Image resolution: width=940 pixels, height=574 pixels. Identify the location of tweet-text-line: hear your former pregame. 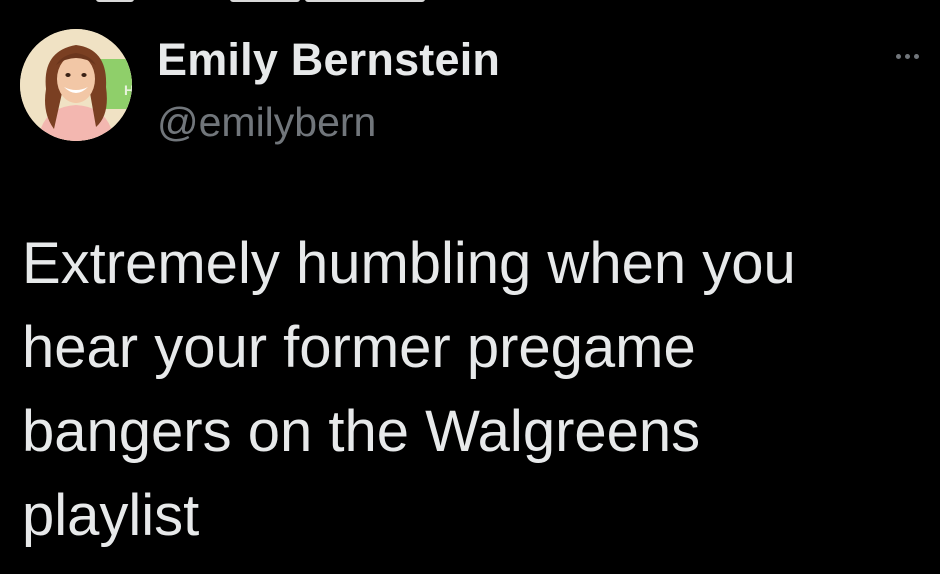
(359, 347).